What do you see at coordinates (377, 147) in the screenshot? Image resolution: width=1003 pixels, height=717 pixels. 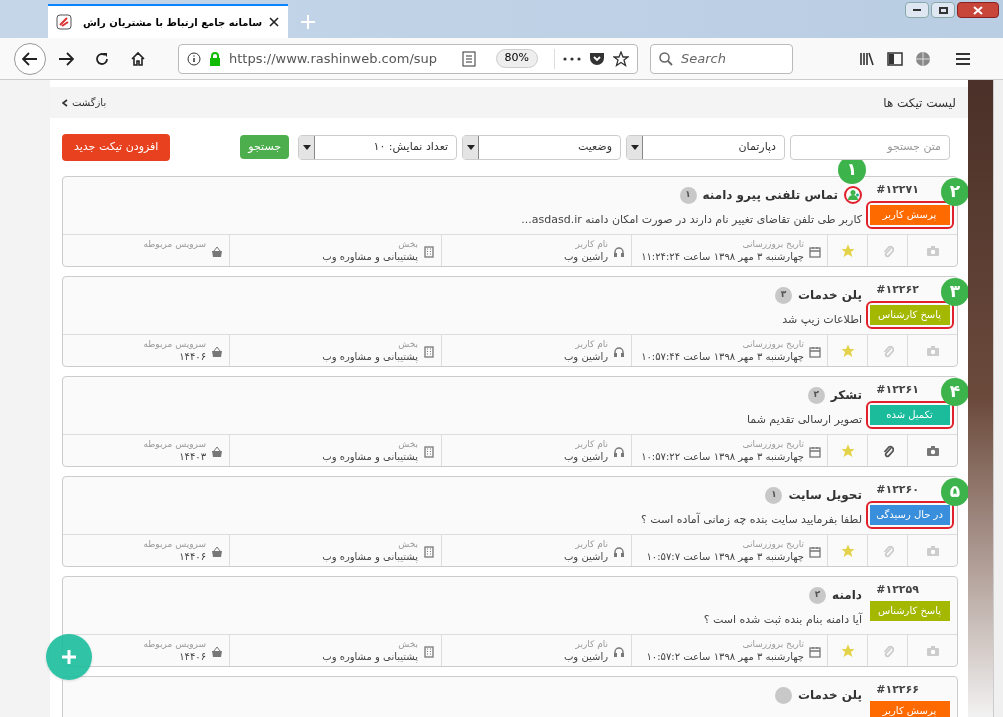 I see `page-size-select: تعداد نمایش: ۱۰` at bounding box center [377, 147].